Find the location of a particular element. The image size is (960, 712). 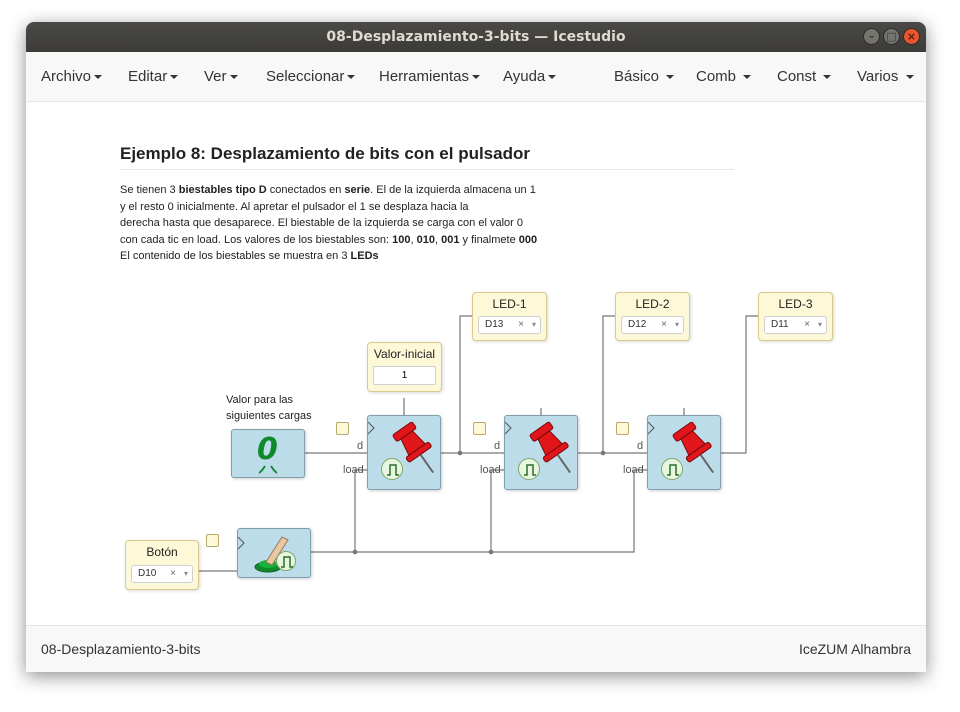

menu-const: Const is located at coordinates (804, 77).